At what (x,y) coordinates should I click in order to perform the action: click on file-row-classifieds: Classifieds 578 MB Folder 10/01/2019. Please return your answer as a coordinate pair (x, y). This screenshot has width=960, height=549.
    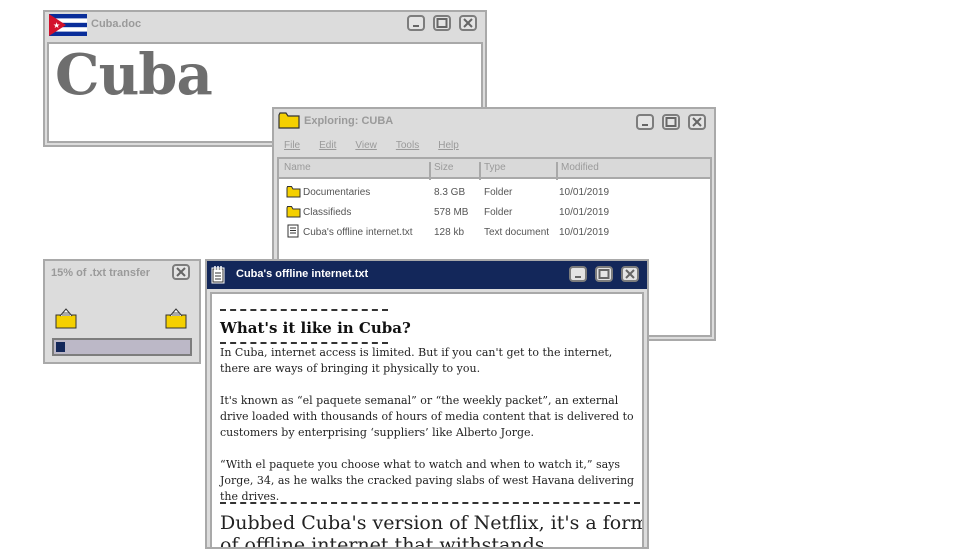
    Looking at the image, I should click on (494, 213).